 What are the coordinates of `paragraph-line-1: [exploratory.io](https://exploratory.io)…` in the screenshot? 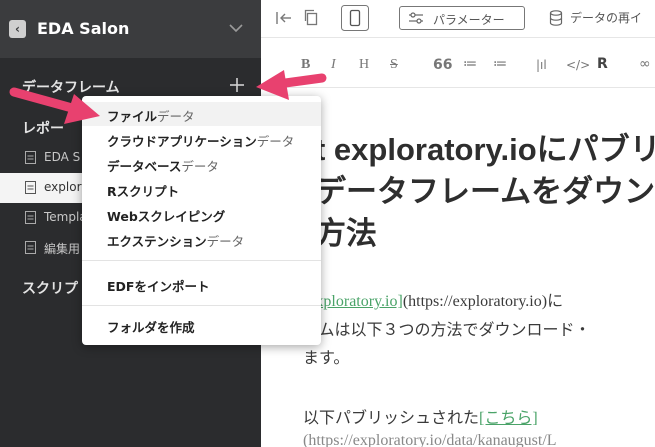 It's located at (433, 299).